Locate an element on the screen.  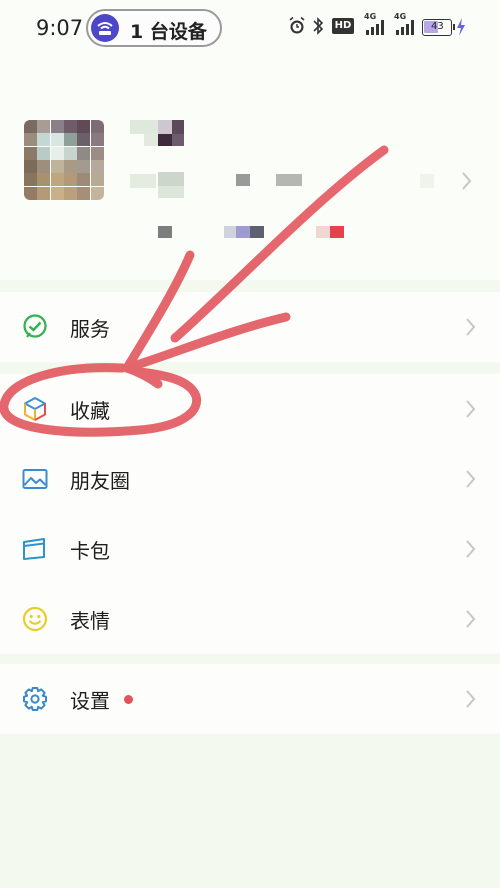
menu-group-services: 服务 is located at coordinates (250, 327).